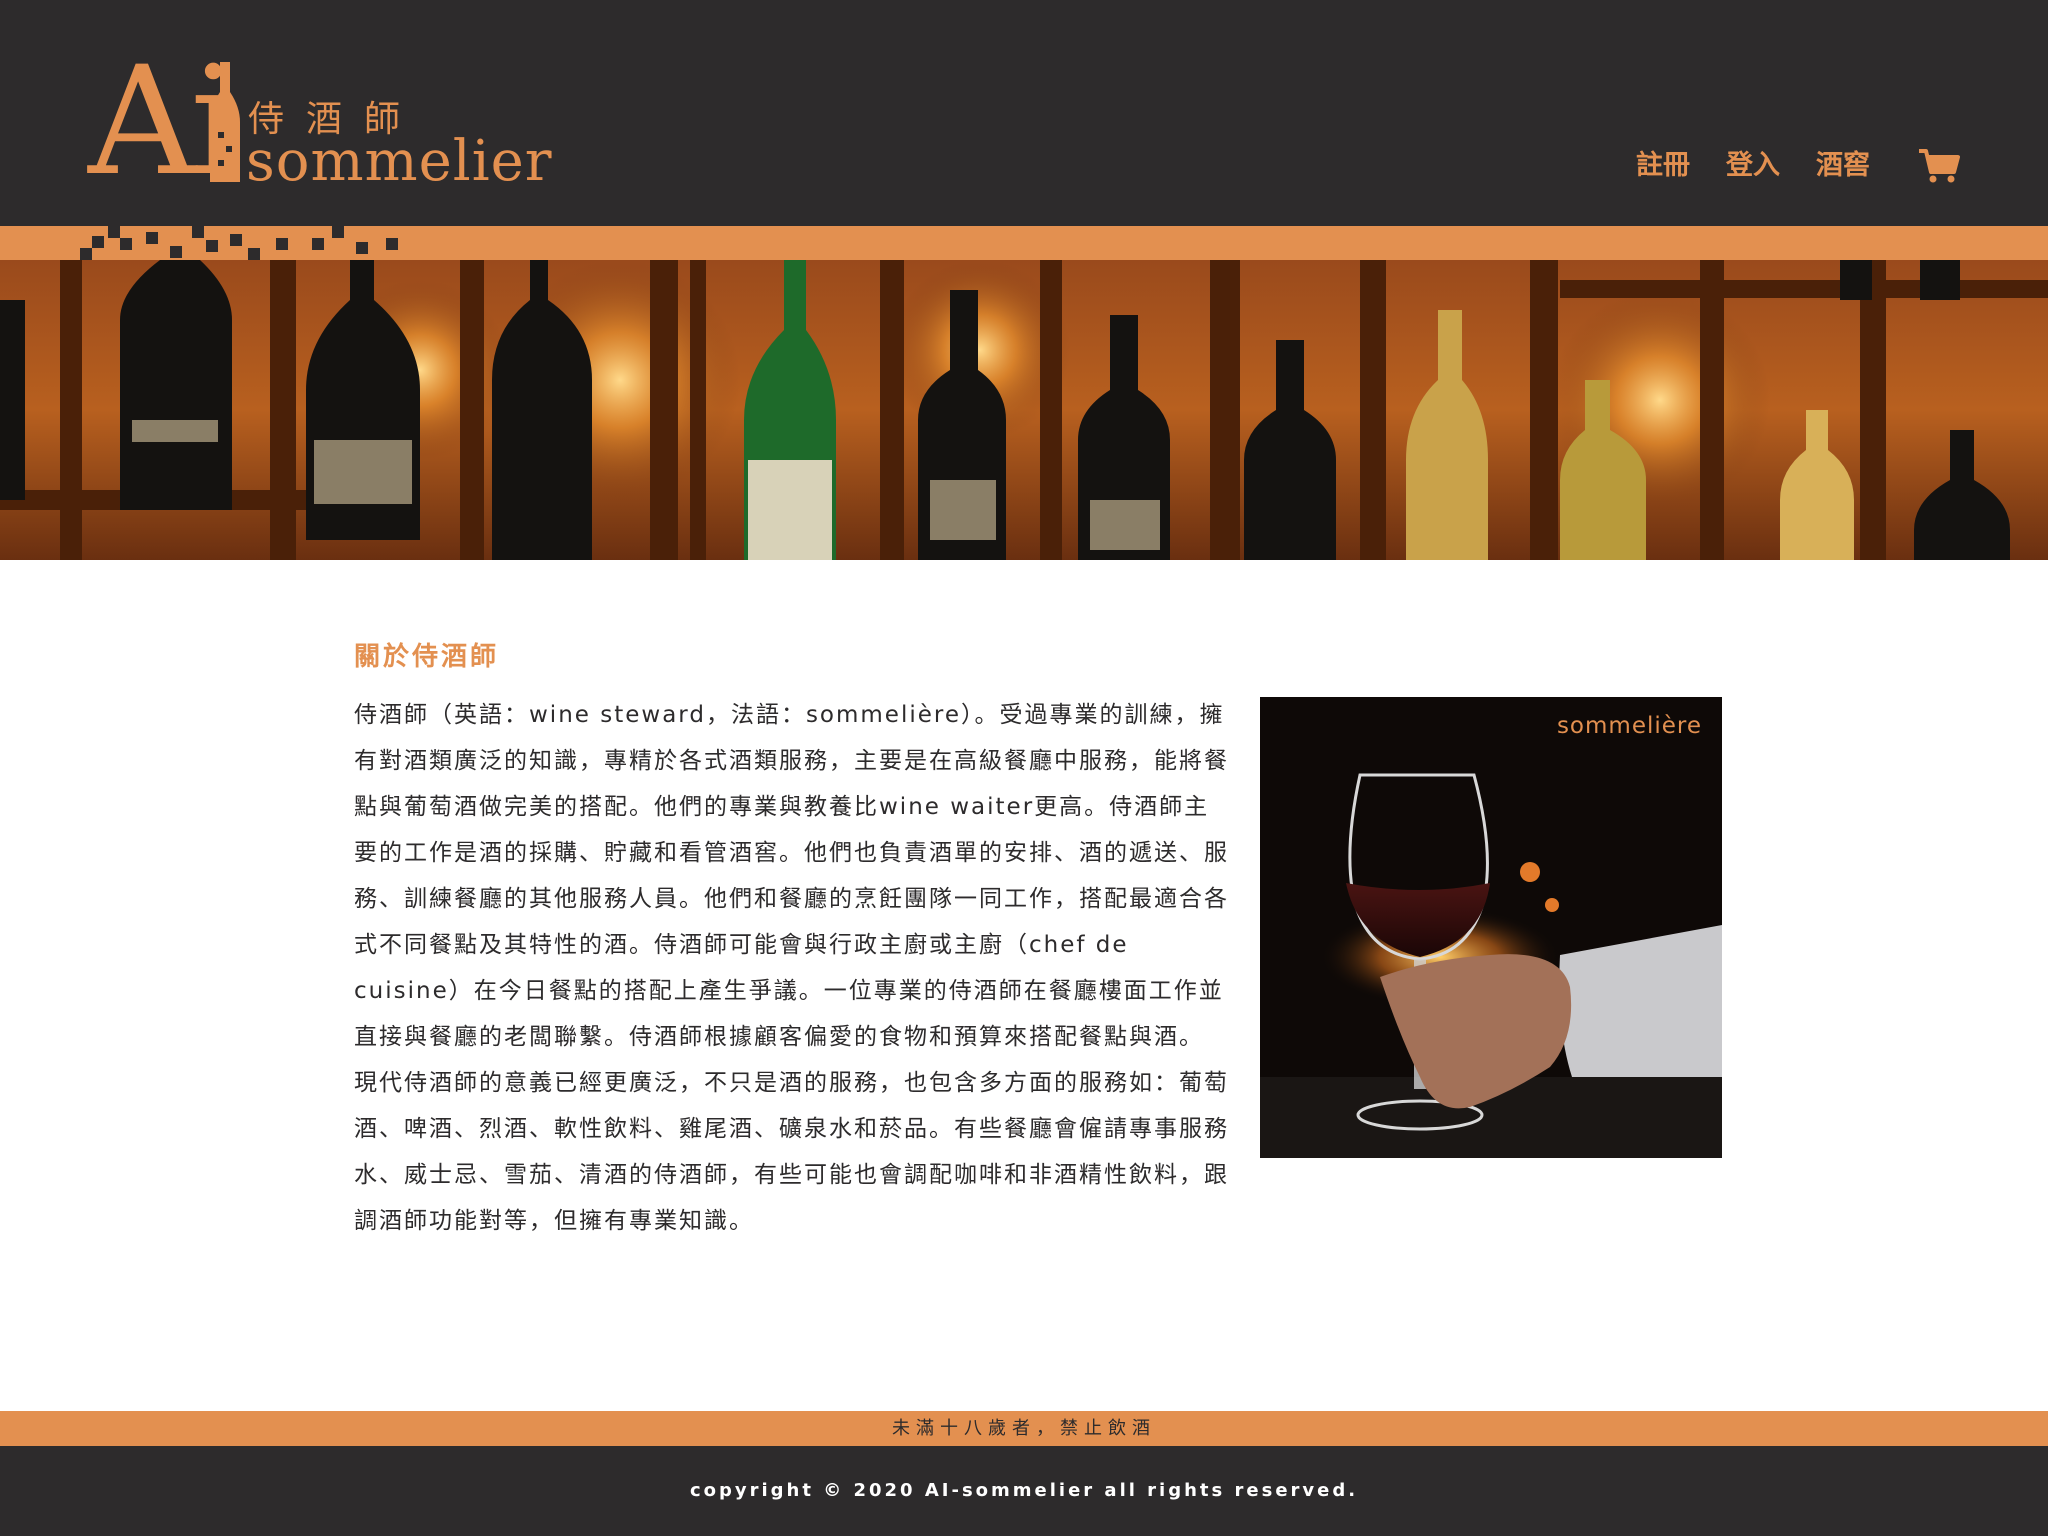 Image resolution: width=2048 pixels, height=1536 pixels. I want to click on sommelier-photo: sommelière, so click(1491, 927).